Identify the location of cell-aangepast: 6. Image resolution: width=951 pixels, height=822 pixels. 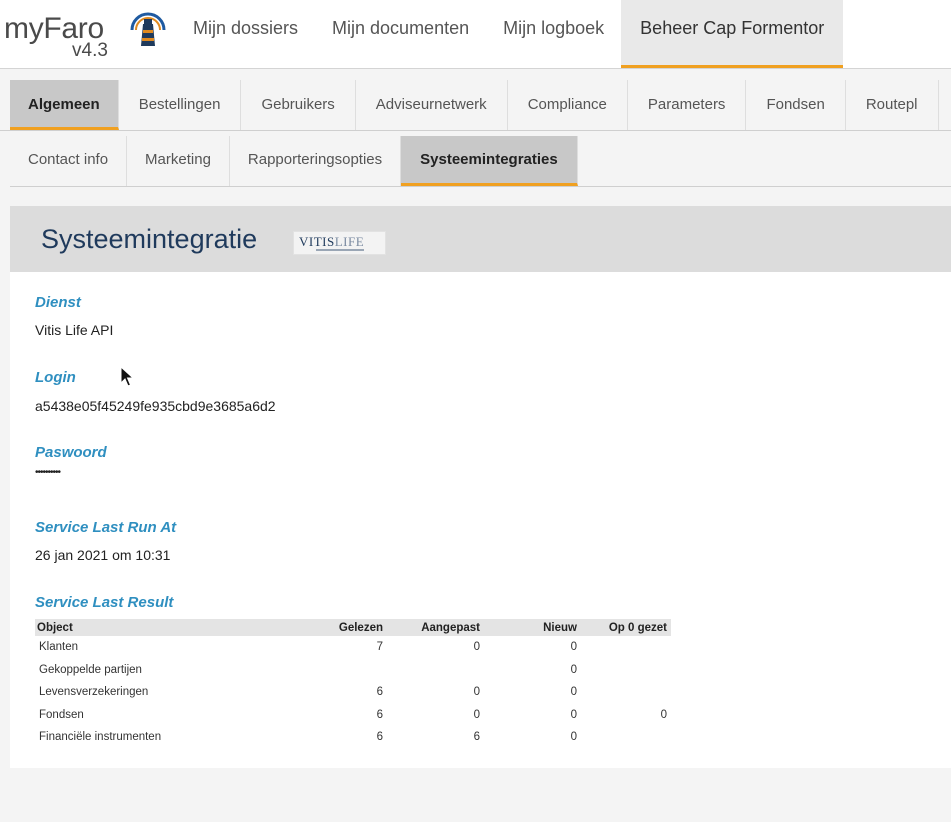
(476, 737).